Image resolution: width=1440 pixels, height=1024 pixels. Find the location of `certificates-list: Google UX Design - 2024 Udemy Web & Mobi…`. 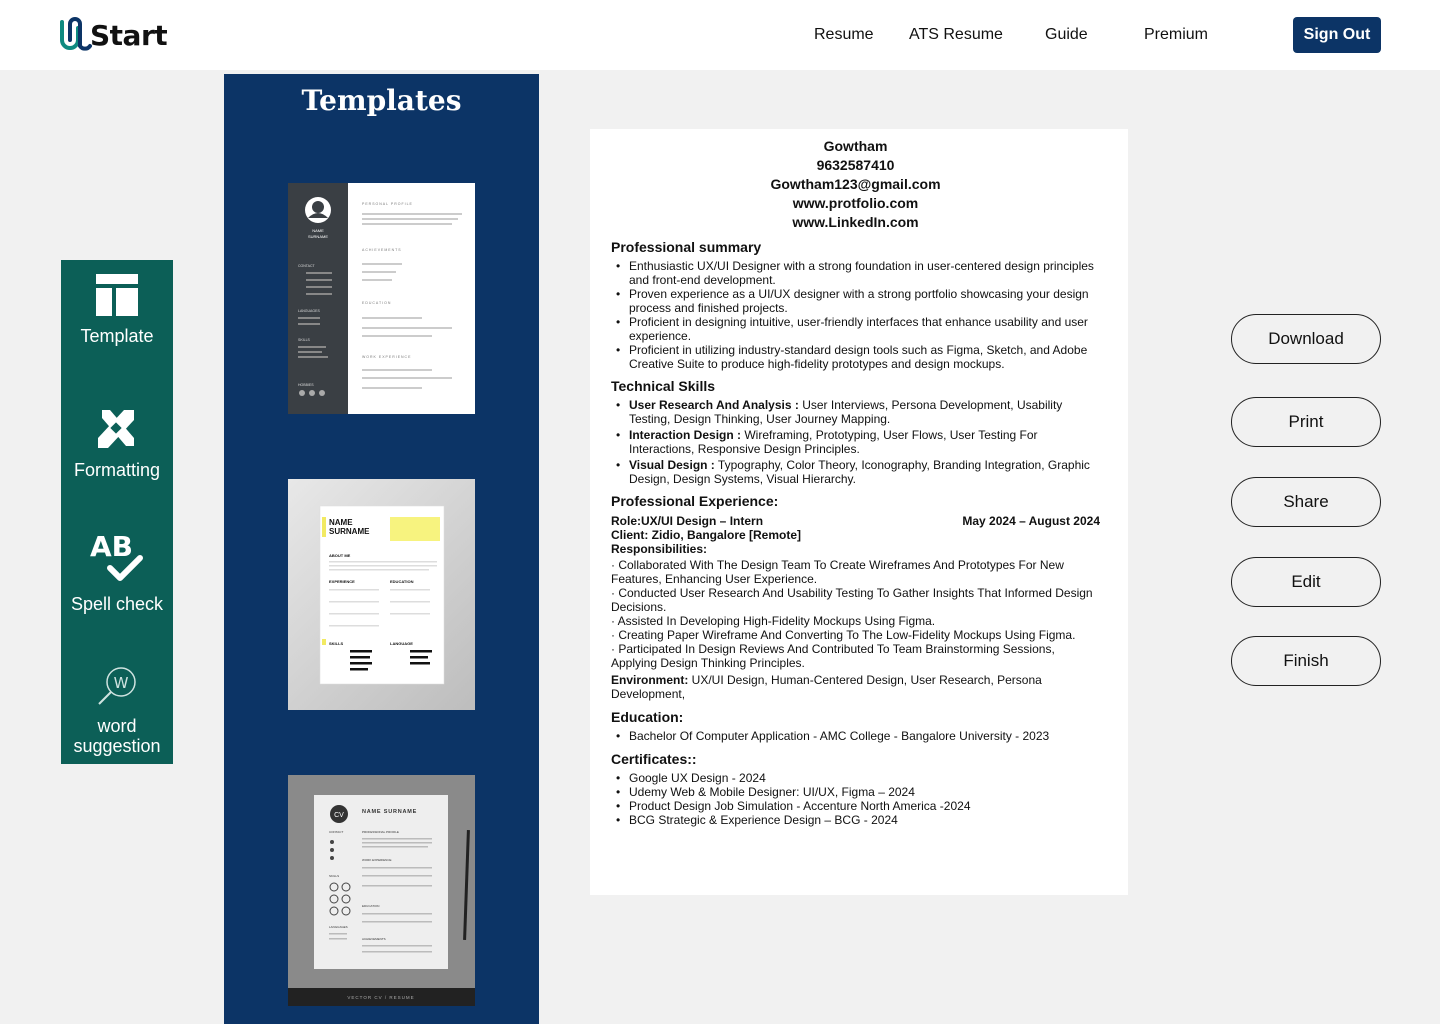

certificates-list: Google UX Design - 2024 Udemy Web & Mobi… is located at coordinates (855, 799).